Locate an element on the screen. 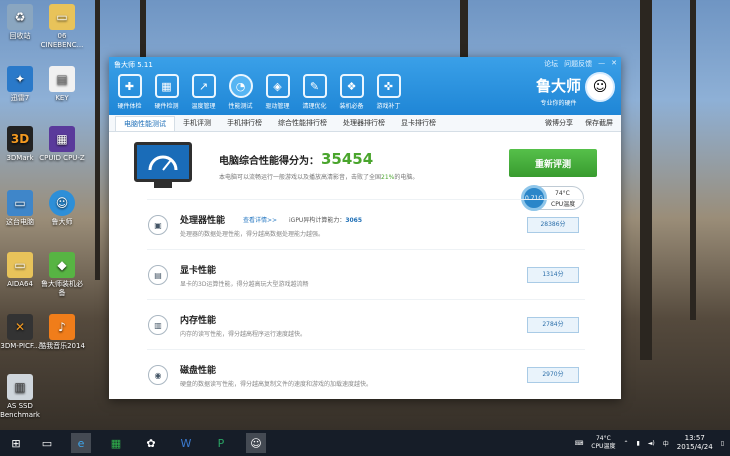  nav-game-patch: ✜ 游戏补丁 is located at coordinates (388, 91).